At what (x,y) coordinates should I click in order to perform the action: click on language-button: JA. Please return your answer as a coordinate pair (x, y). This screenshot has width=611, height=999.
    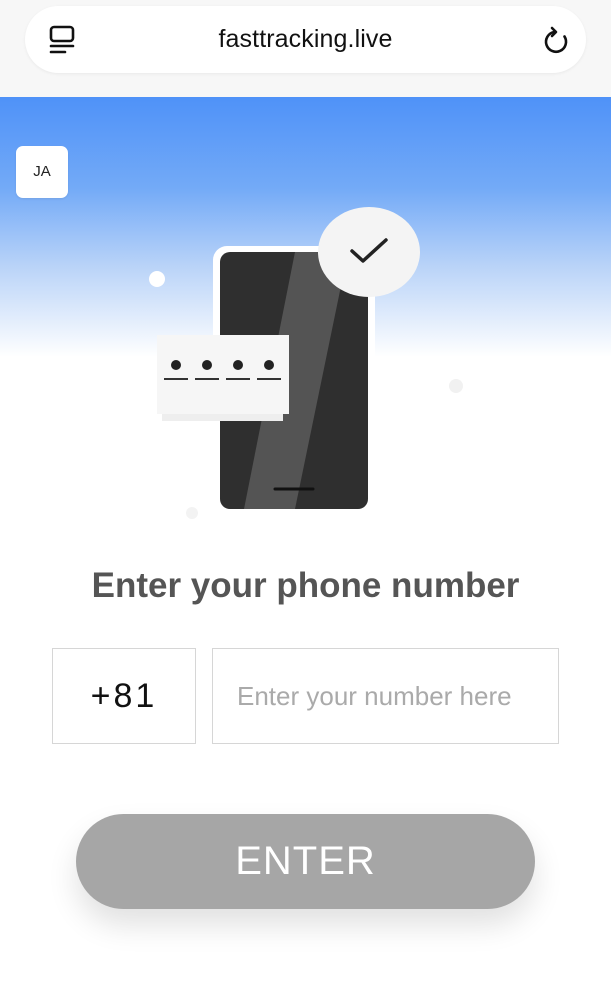
    Looking at the image, I should click on (42, 172).